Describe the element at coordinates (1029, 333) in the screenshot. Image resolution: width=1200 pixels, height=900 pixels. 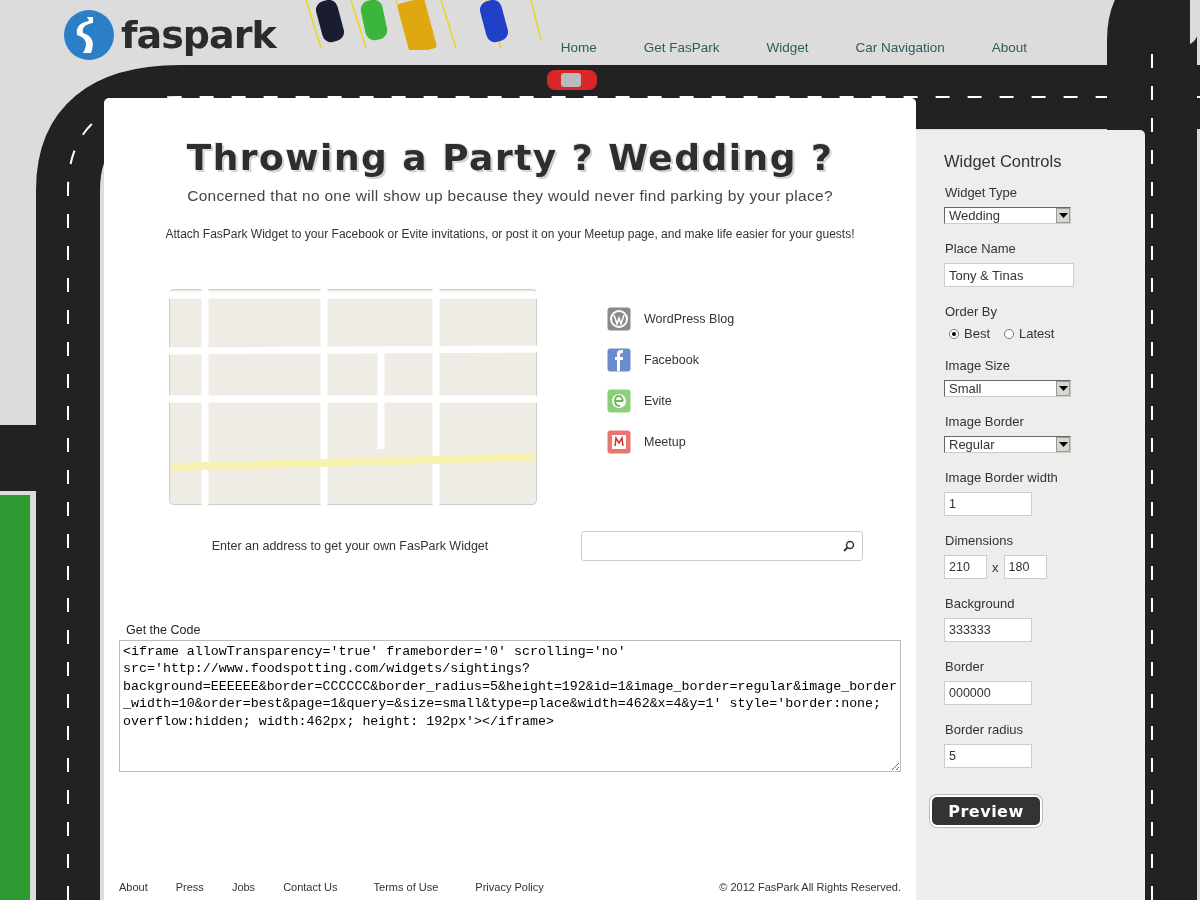
I see `radio-option: Latest` at that location.